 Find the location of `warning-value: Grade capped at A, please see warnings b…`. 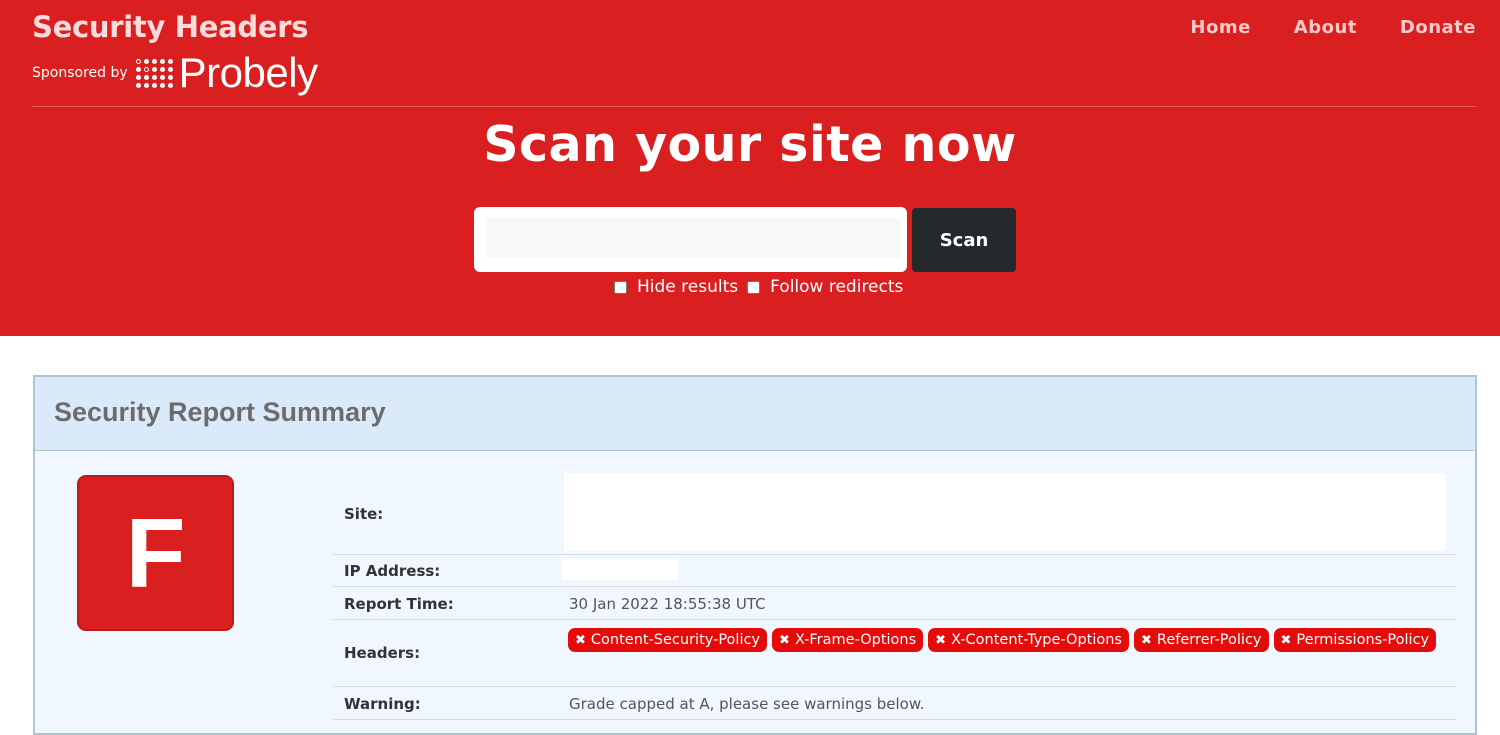

warning-value: Grade capped at A, please see warnings b… is located at coordinates (747, 704).